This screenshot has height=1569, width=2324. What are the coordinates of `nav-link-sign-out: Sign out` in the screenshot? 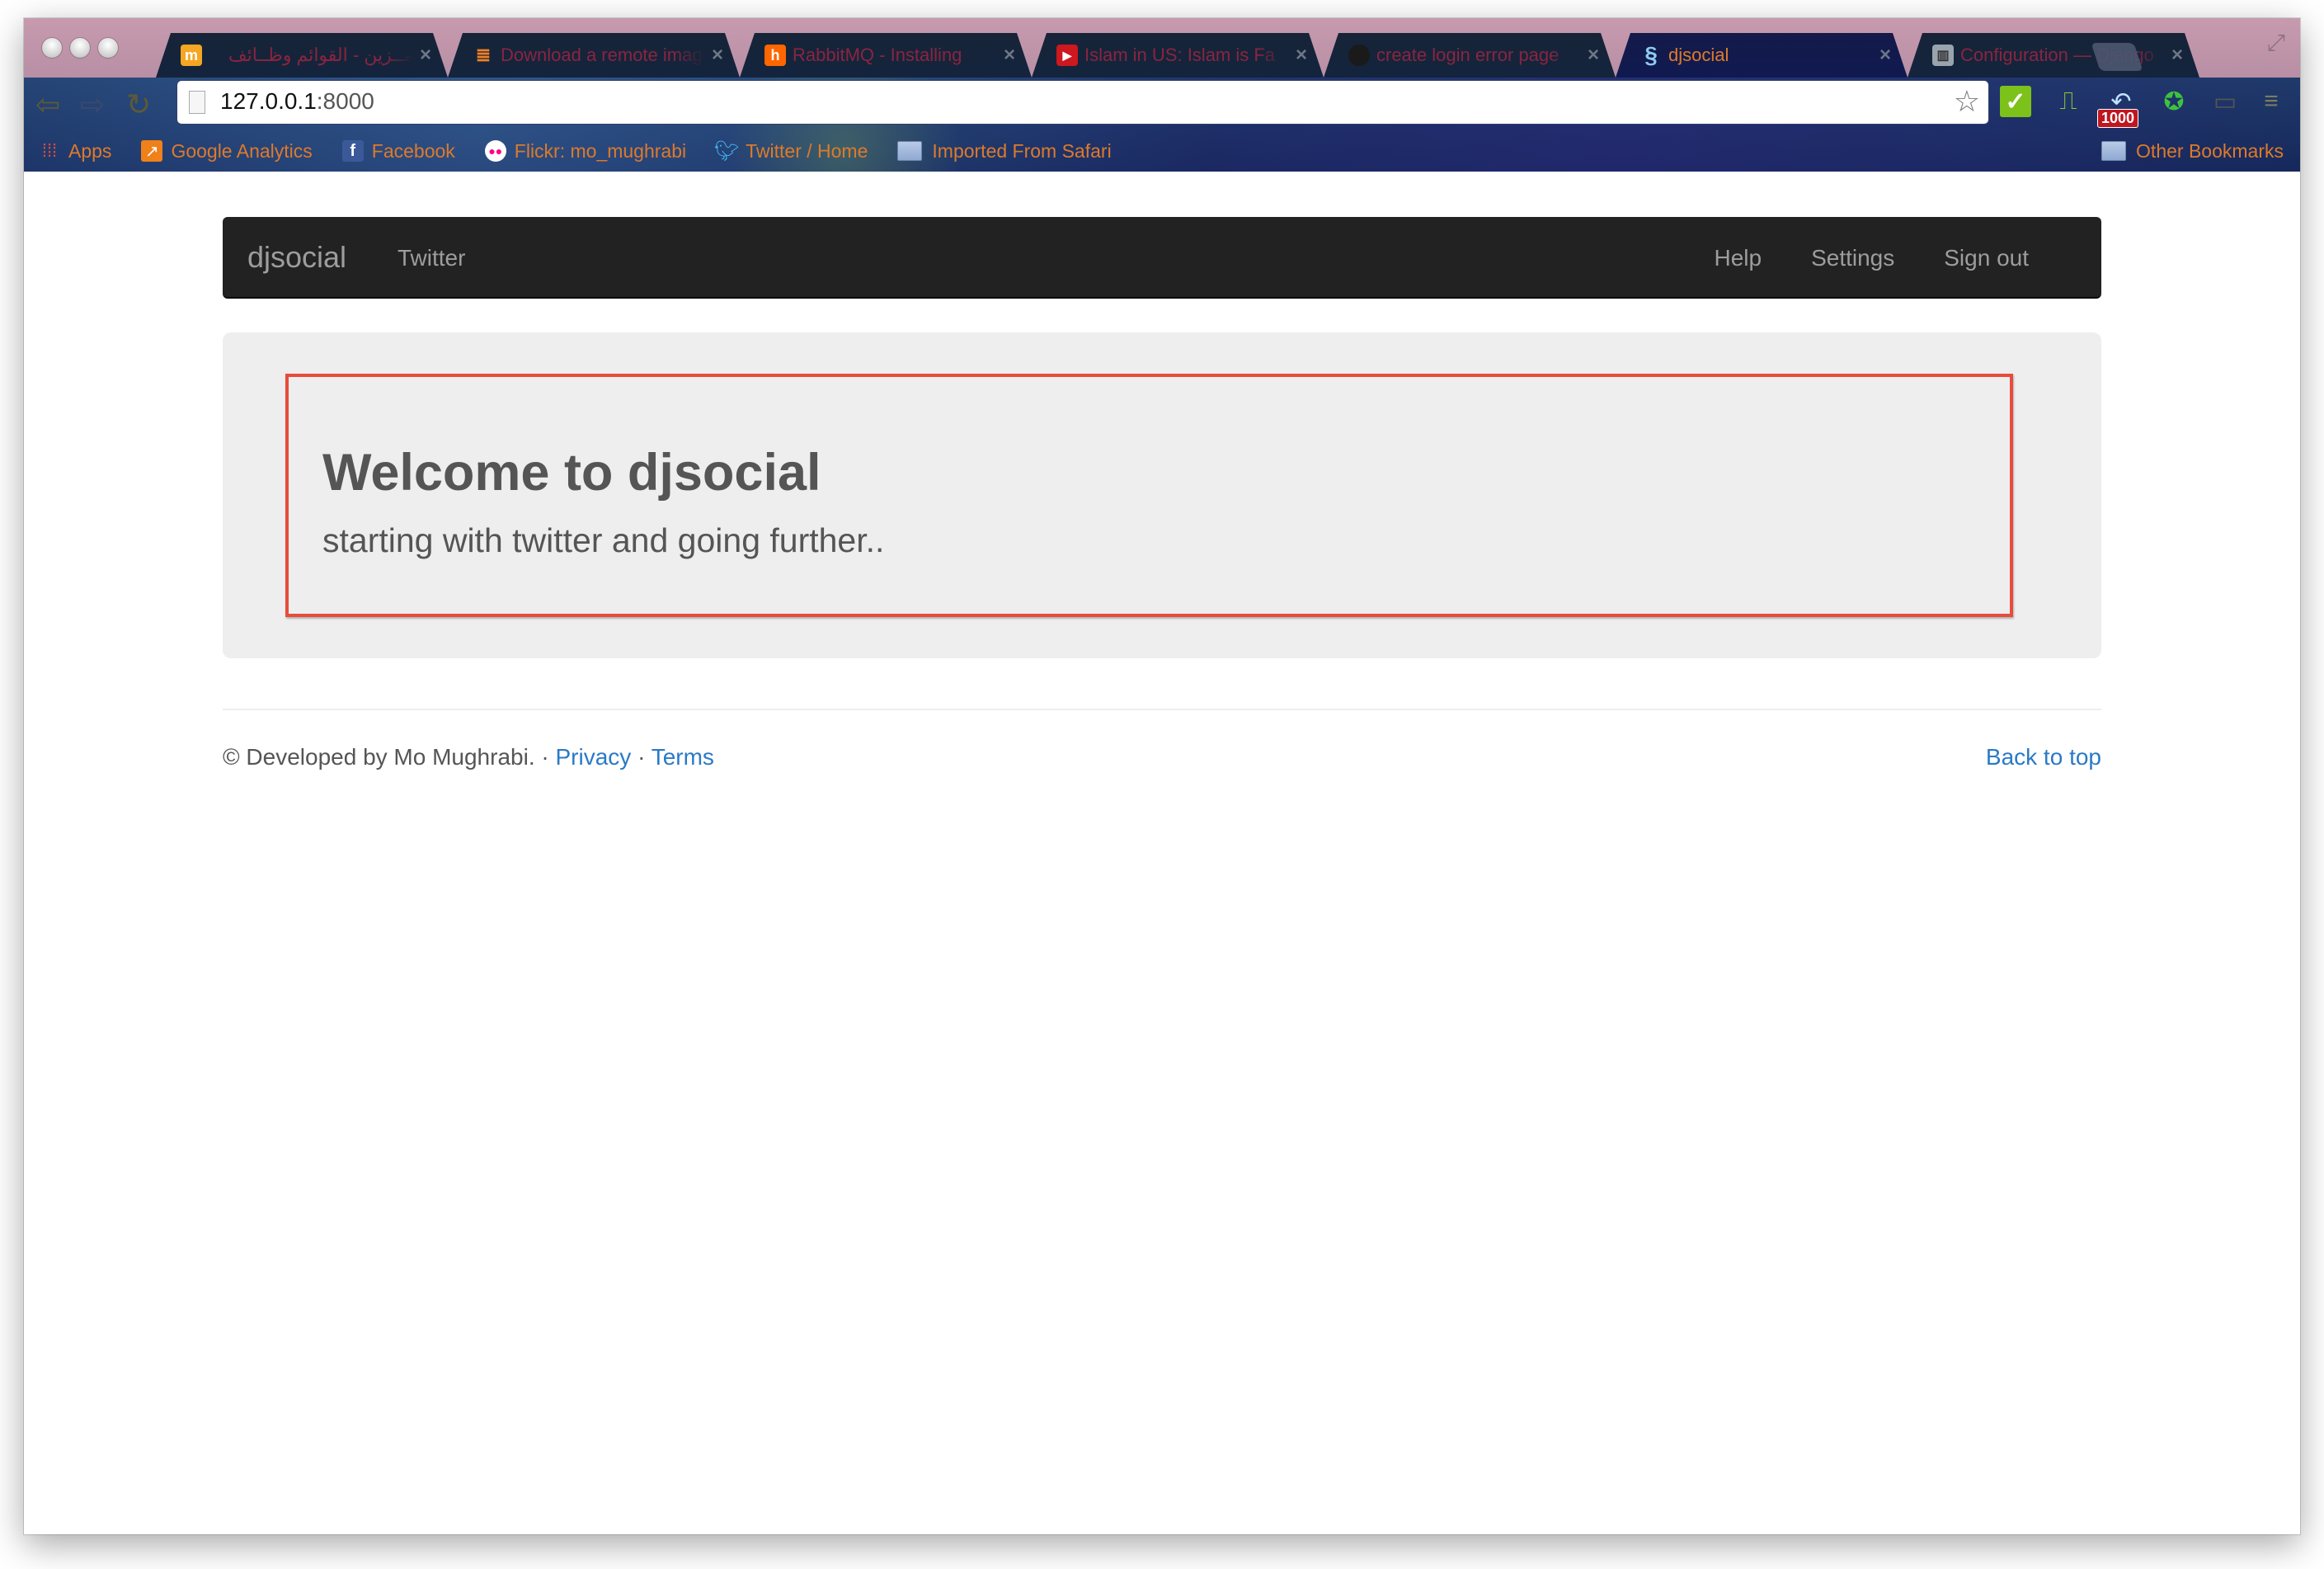 It's located at (1986, 258).